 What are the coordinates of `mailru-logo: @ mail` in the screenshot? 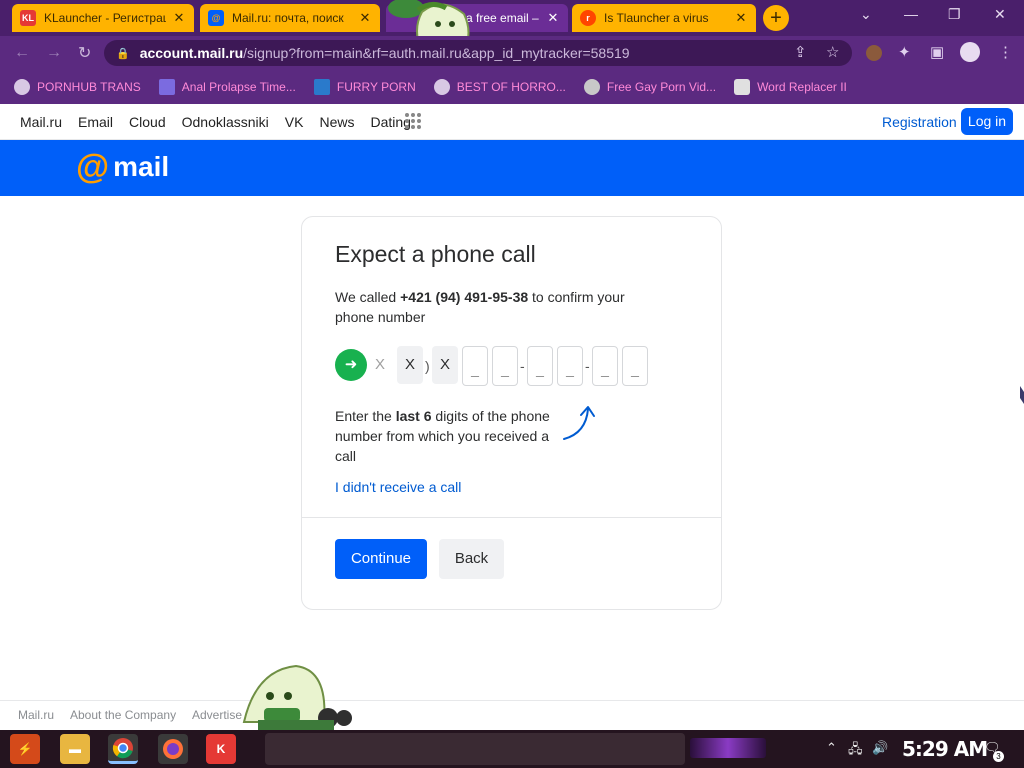 It's located at (122, 167).